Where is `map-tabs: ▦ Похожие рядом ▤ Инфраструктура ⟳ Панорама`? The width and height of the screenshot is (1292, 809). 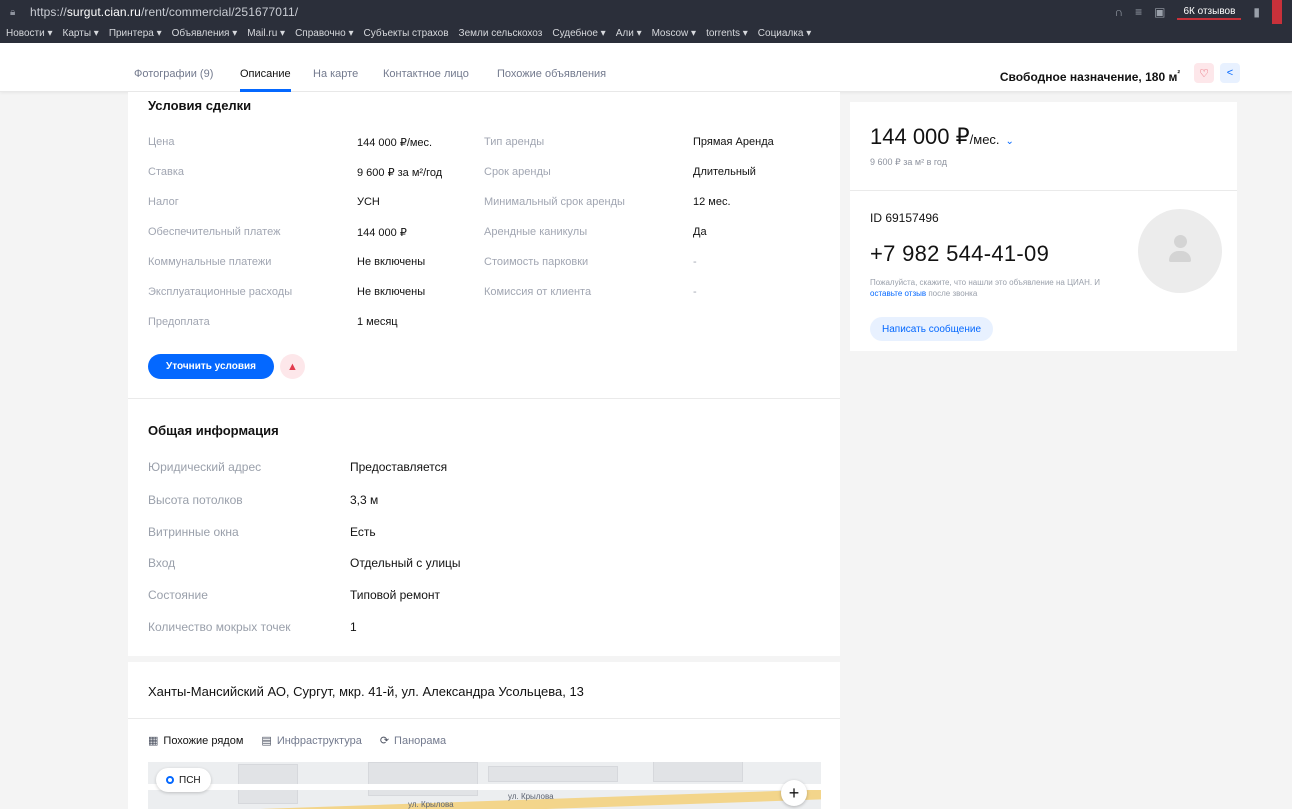
map-tabs: ▦ Похожие рядом ▤ Инфраструктура ⟳ Панорама is located at coordinates (297, 741).